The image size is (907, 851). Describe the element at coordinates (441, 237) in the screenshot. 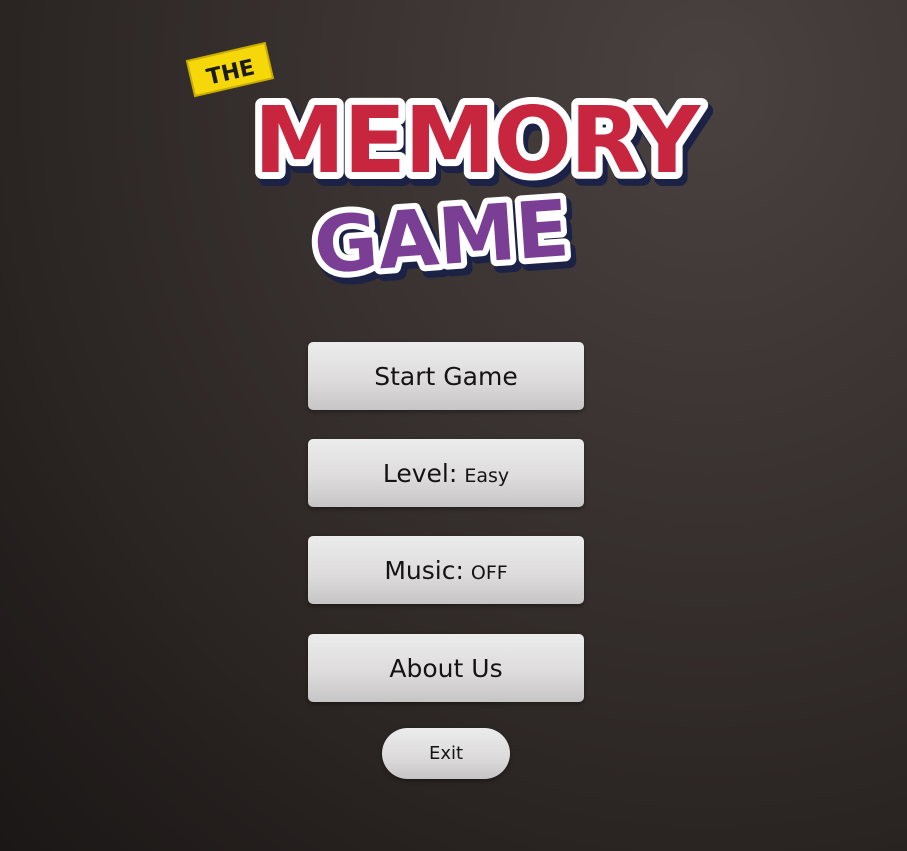

I see `logo-game-text: GAME` at that location.